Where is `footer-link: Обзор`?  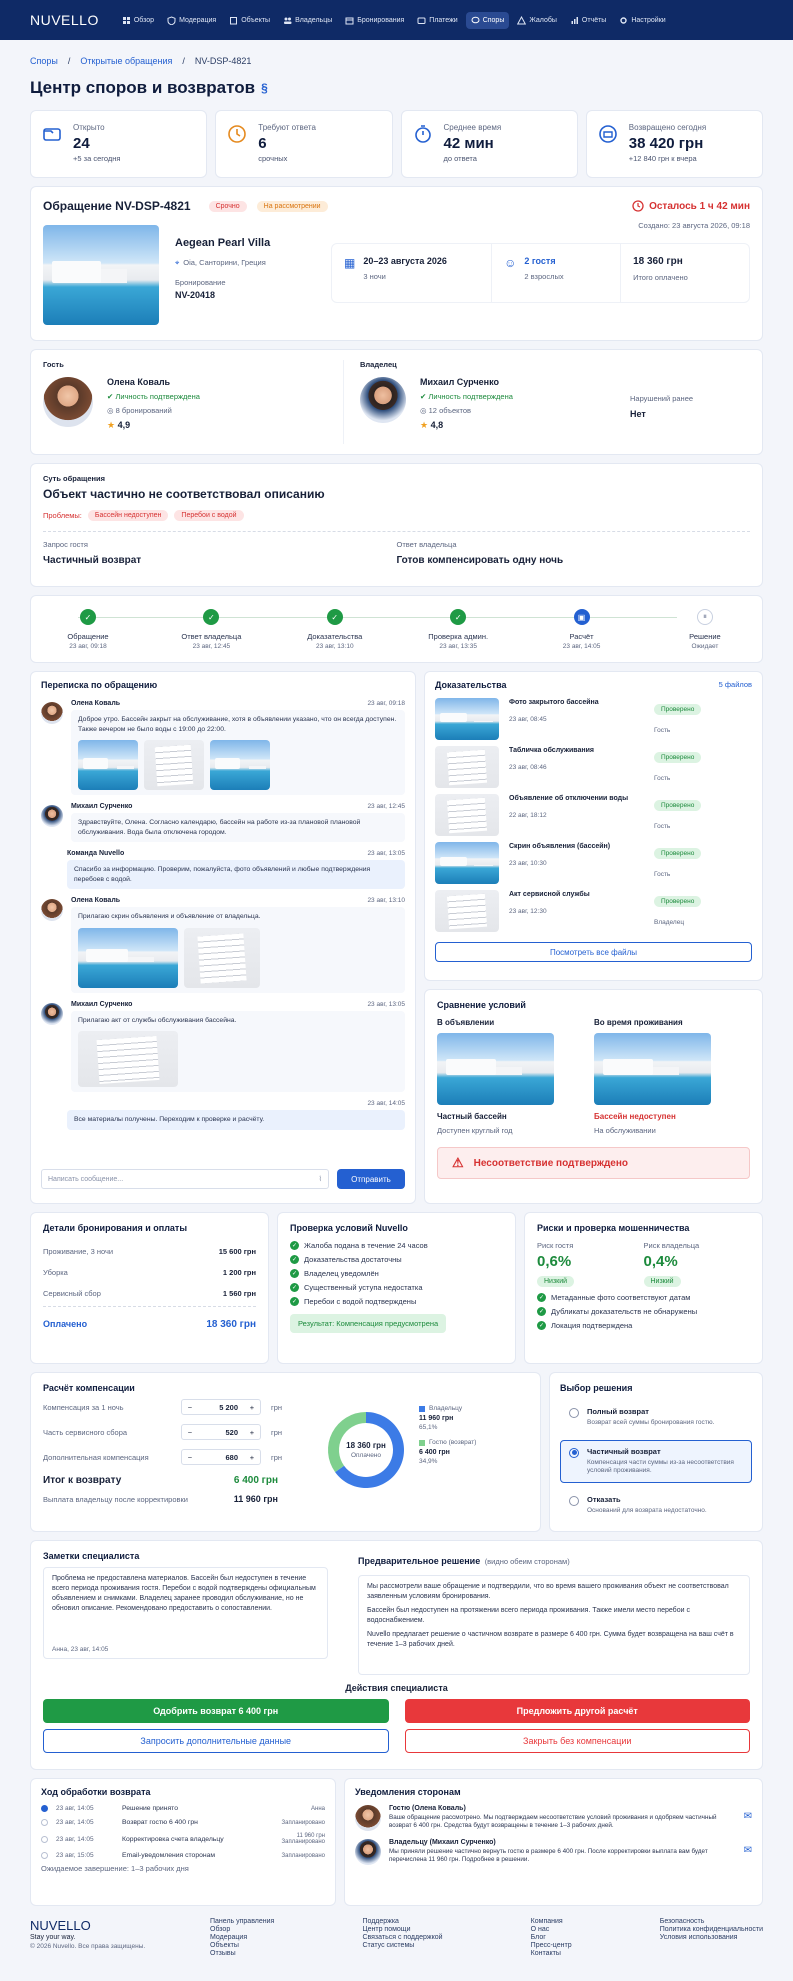 footer-link: Обзор is located at coordinates (242, 1930).